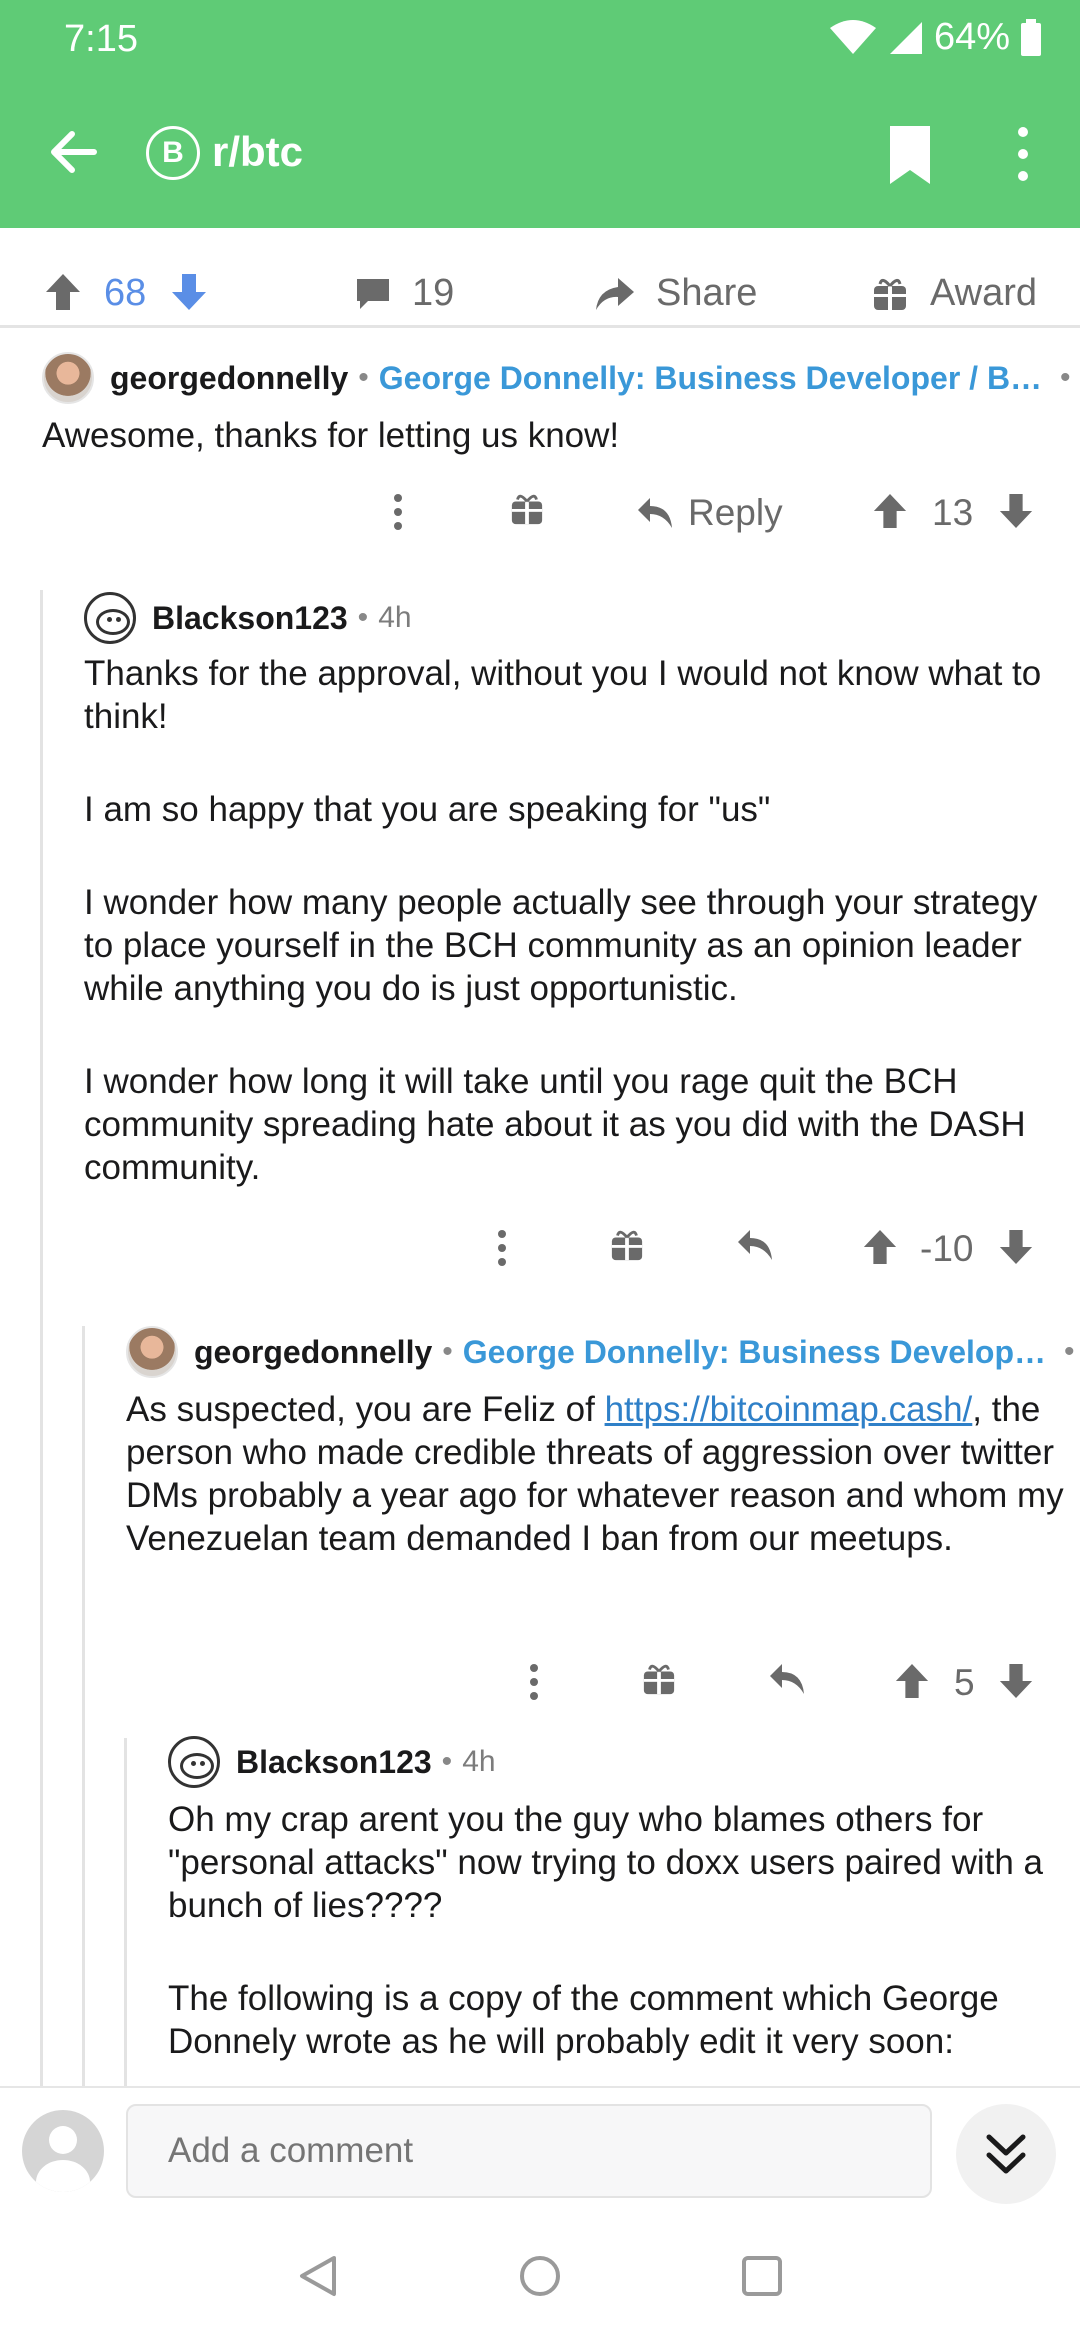 This screenshot has width=1080, height=2340. Describe the element at coordinates (905, 37) in the screenshot. I see `cell-signal-icon` at that location.